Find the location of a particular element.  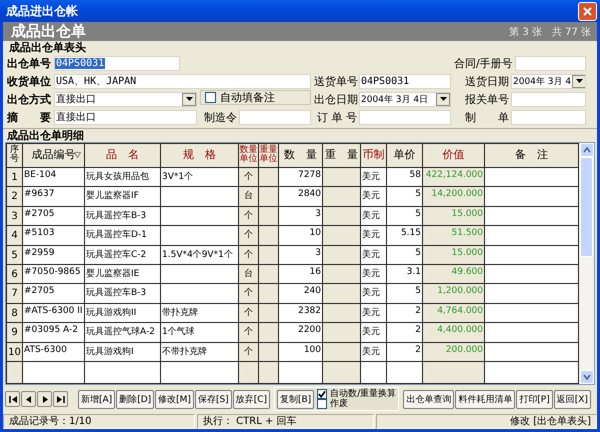

dropdown: 2004年 3月 4日 is located at coordinates (405, 99).